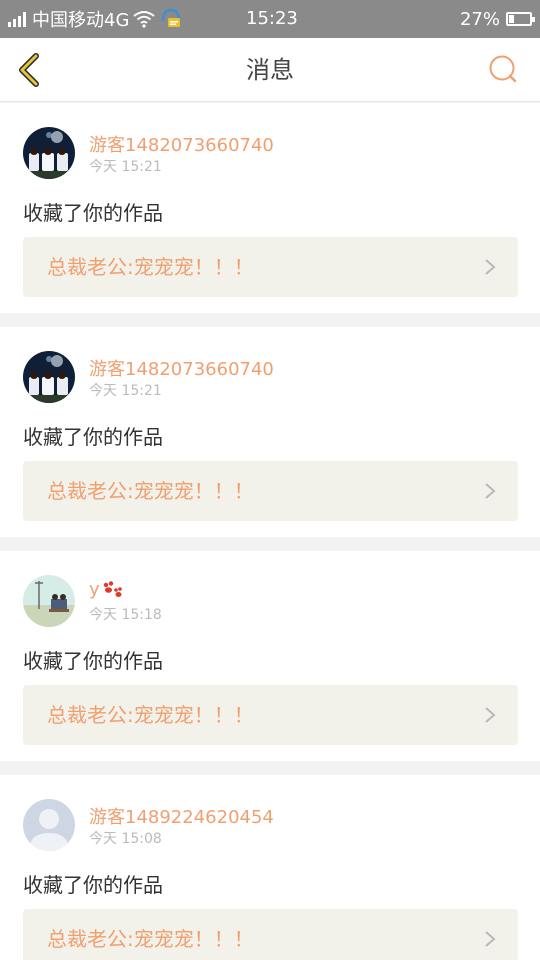 Image resolution: width=540 pixels, height=960 pixels. Describe the element at coordinates (144, 19) in the screenshot. I see `wifi-icon` at that location.